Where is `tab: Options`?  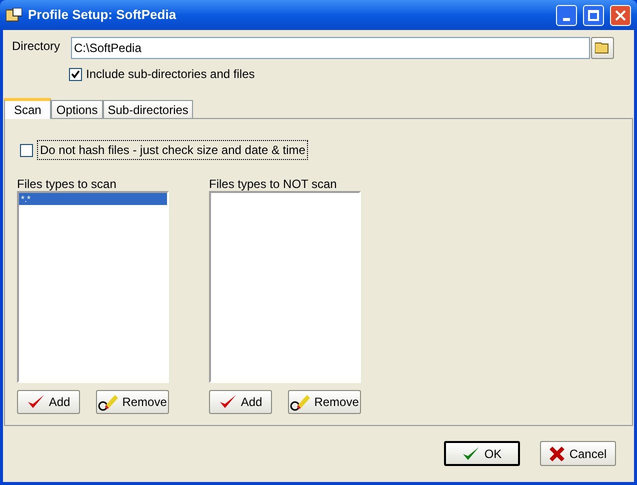
tab: Options is located at coordinates (77, 109).